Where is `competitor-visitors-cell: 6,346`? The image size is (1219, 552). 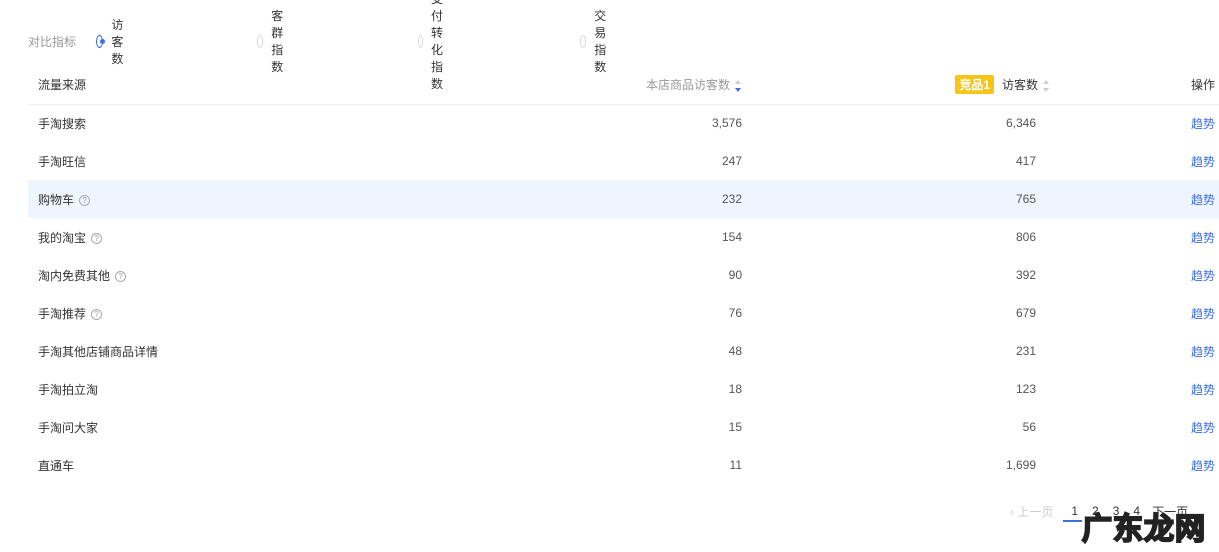
competitor-visitors-cell: 6,346 is located at coordinates (905, 123).